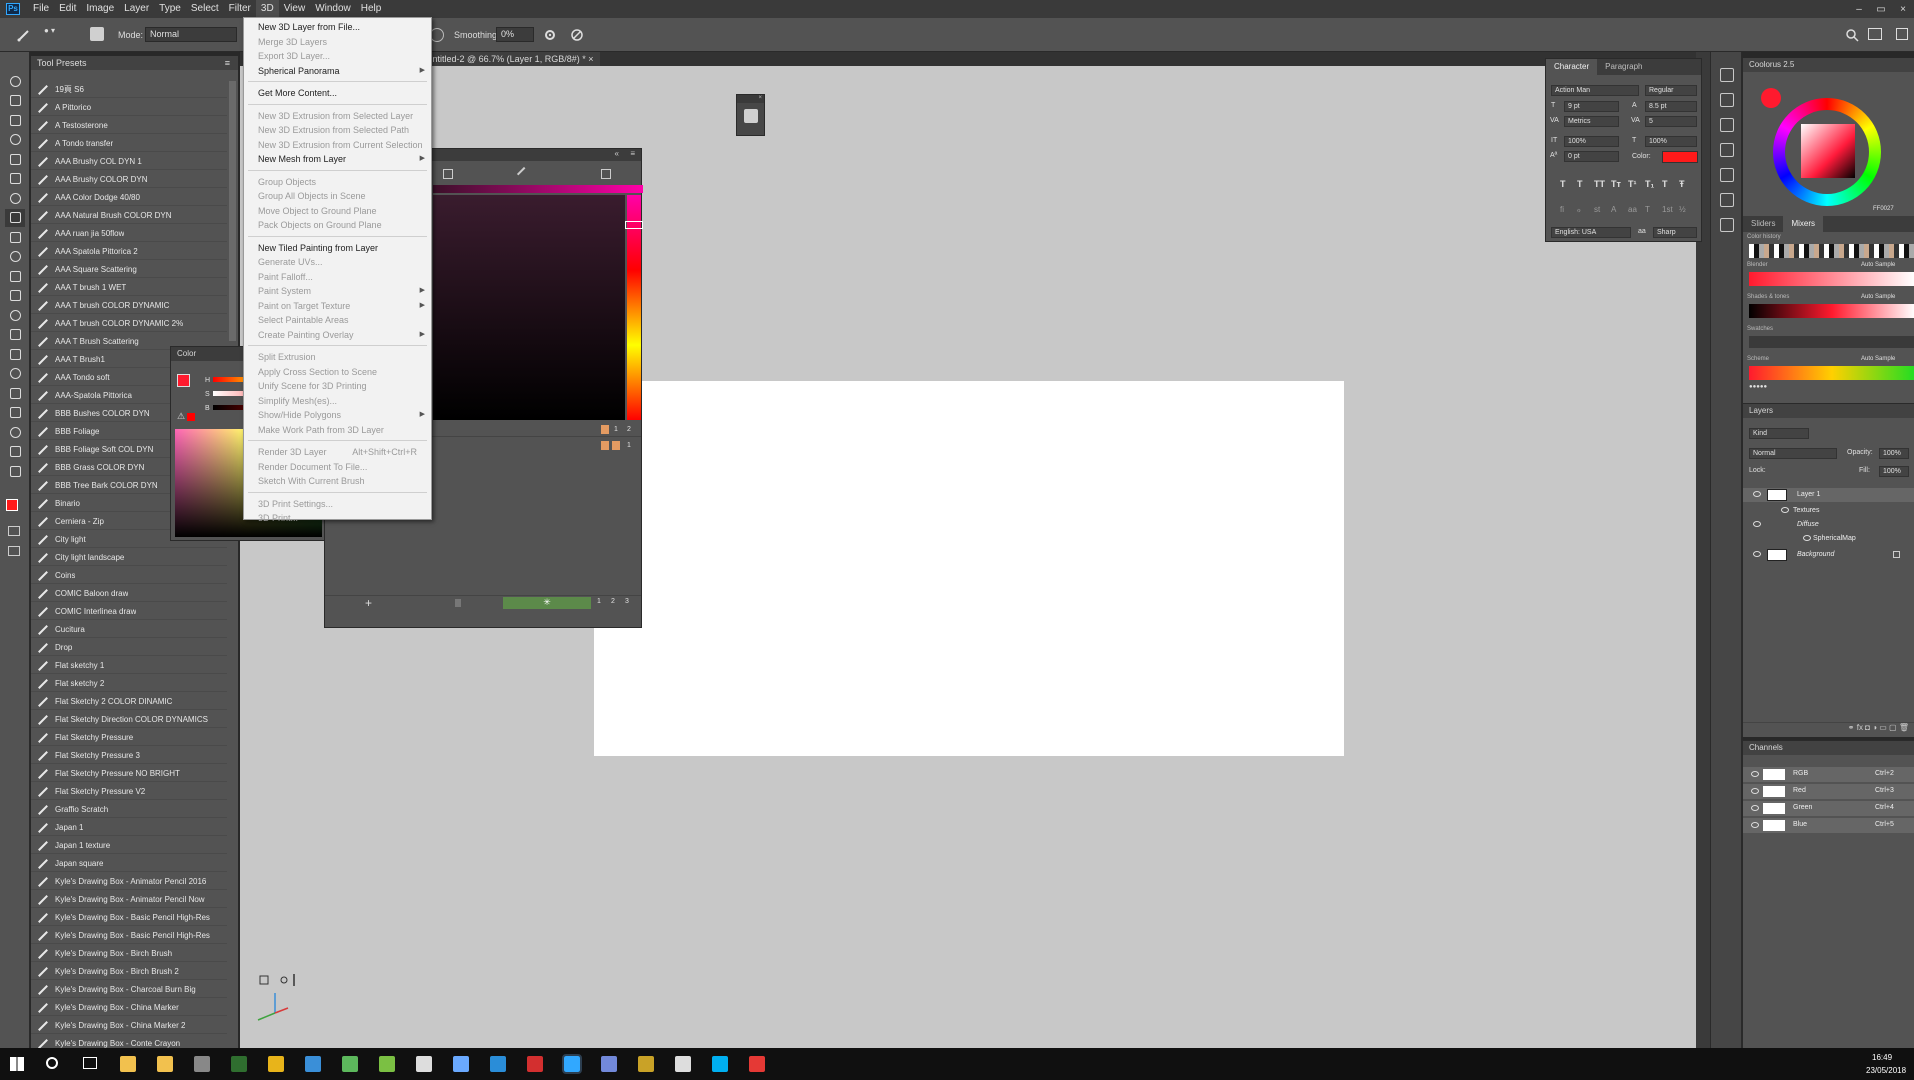 Image resolution: width=1914 pixels, height=1080 pixels. What do you see at coordinates (129, 1025) in the screenshot?
I see `tool-preset-item: Kyle's Drawing Box - China Marker 2` at bounding box center [129, 1025].